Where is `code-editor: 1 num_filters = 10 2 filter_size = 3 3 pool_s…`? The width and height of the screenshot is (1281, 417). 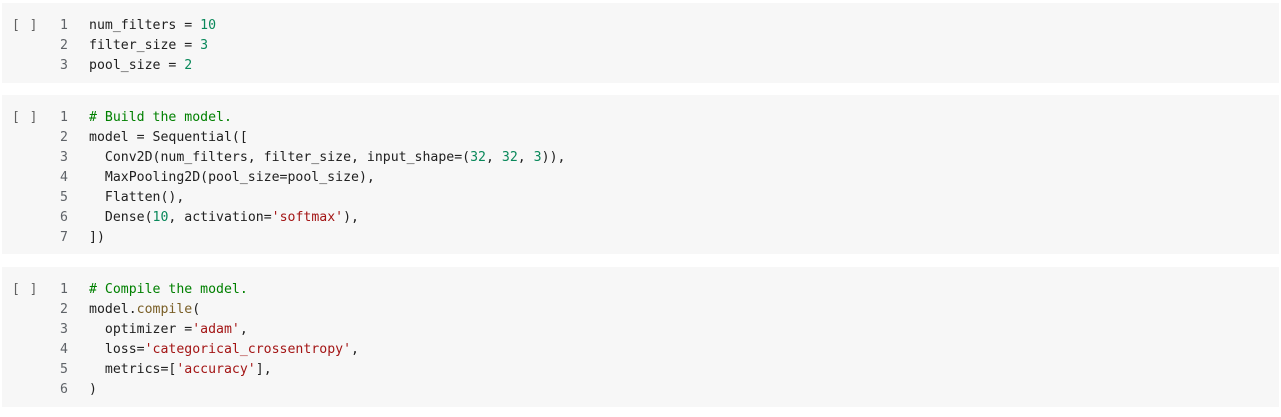 code-editor: 1 num_filters = 10 2 filter_size = 3 3 pool_s… is located at coordinates (640, 46).